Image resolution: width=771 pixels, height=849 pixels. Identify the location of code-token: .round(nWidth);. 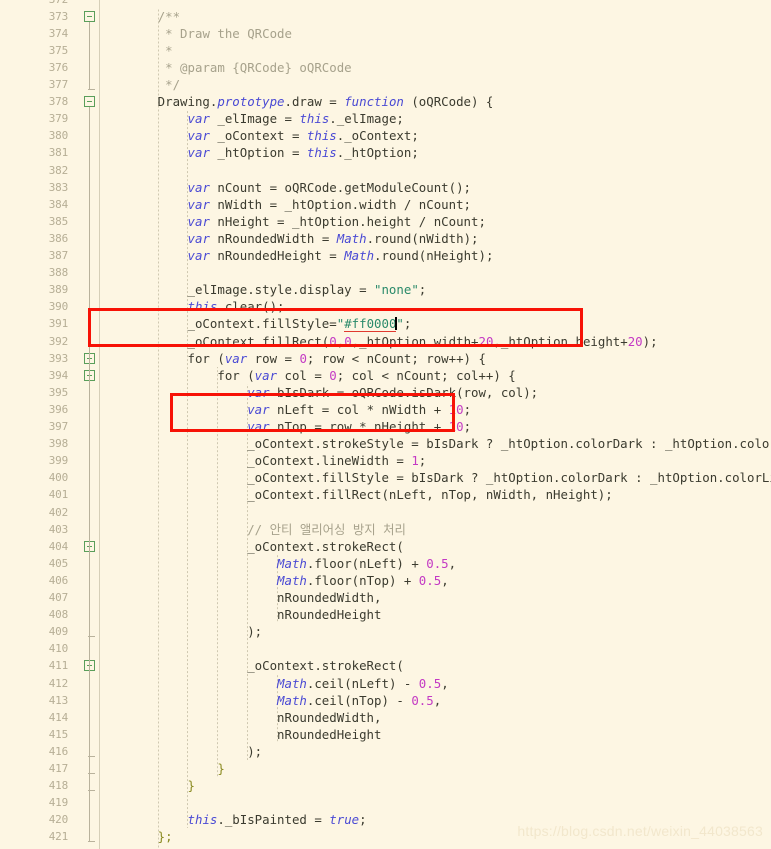
(422, 238).